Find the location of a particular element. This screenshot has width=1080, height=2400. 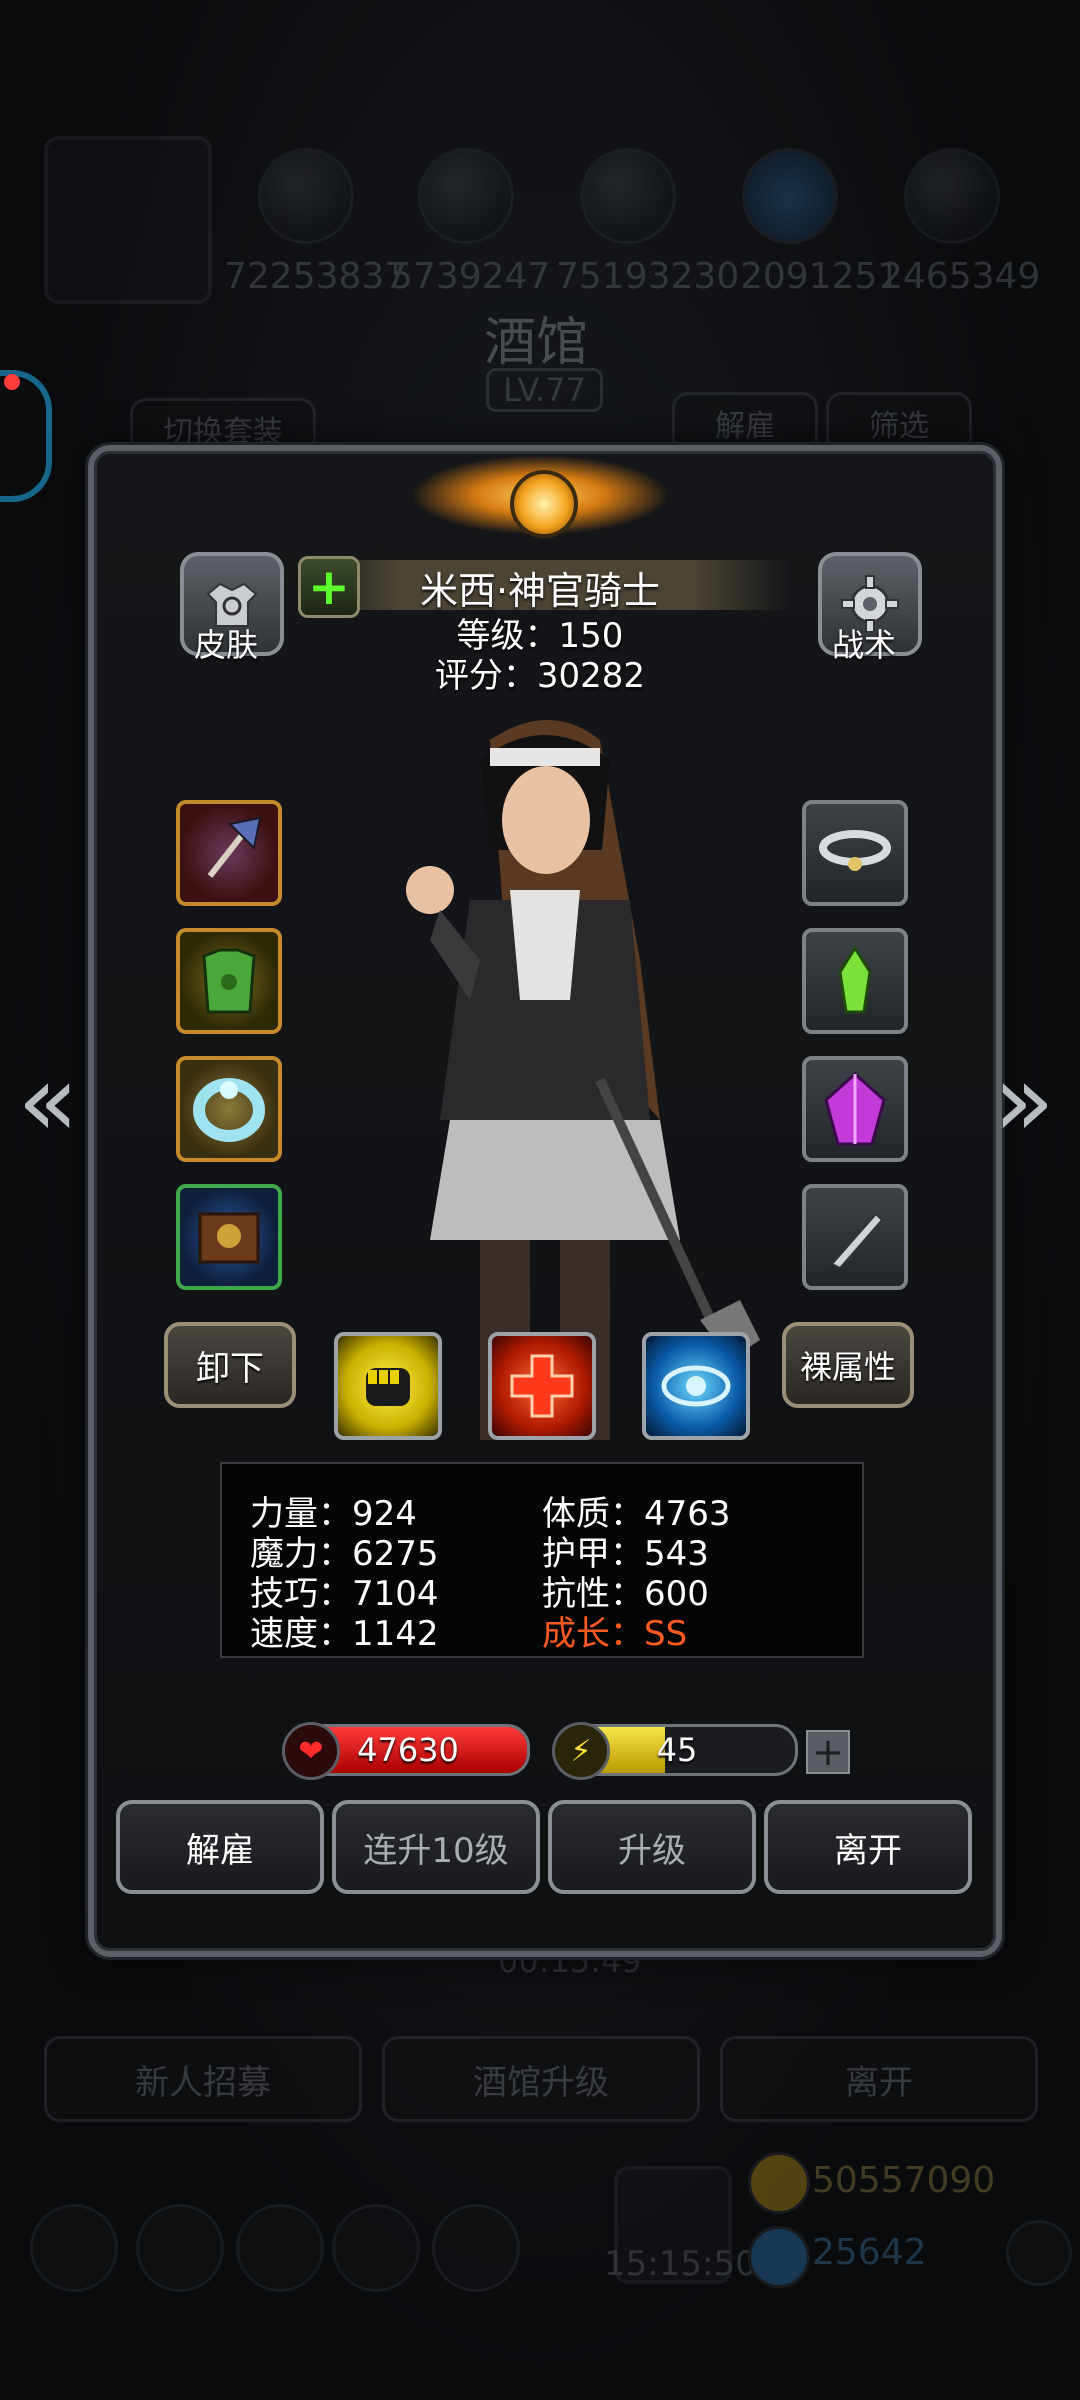

bg-id-number: 5739247 is located at coordinates (470, 276).